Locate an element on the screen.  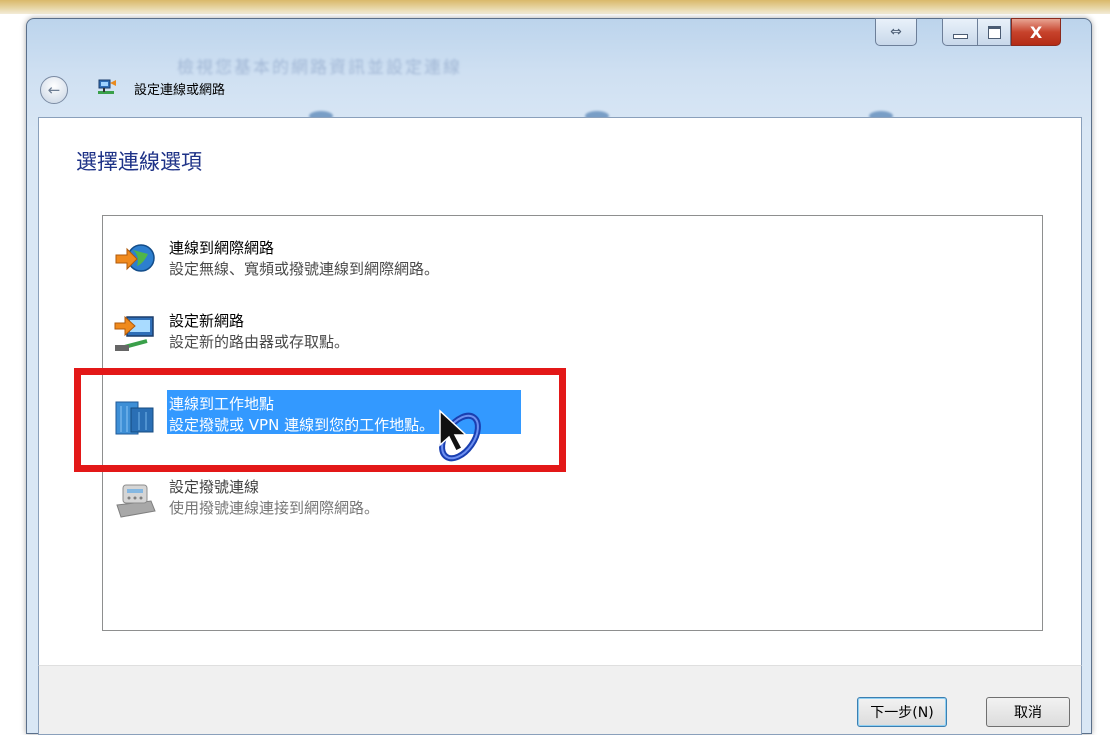
option-description: 使用撥號連線連接到網際網路。 is located at coordinates (274, 508).